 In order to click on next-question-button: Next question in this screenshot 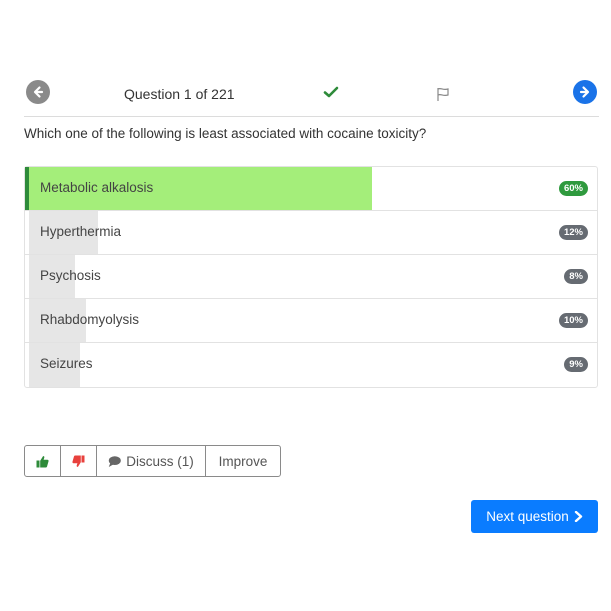, I will do `click(534, 516)`.